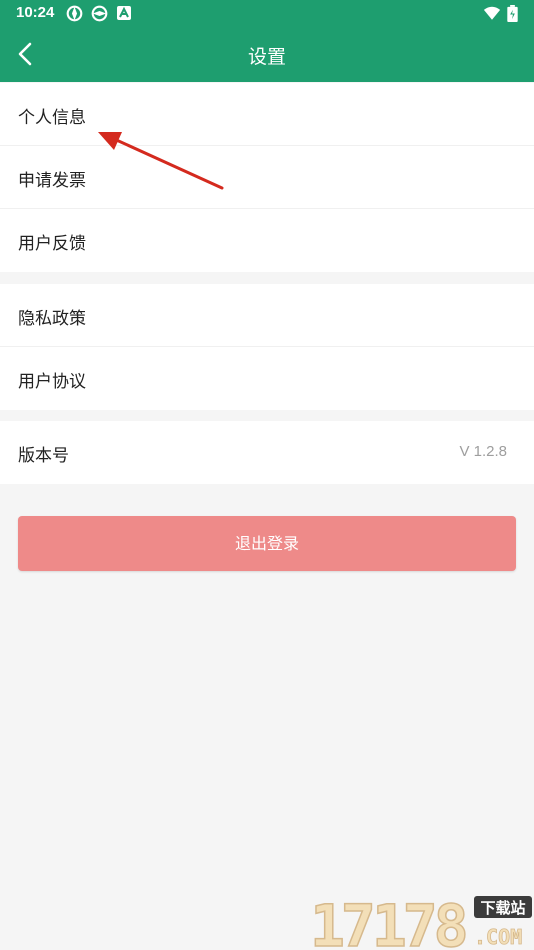 The height and width of the screenshot is (950, 534). Describe the element at coordinates (388, 921) in the screenshot. I see `svg-text: 17178` at that location.